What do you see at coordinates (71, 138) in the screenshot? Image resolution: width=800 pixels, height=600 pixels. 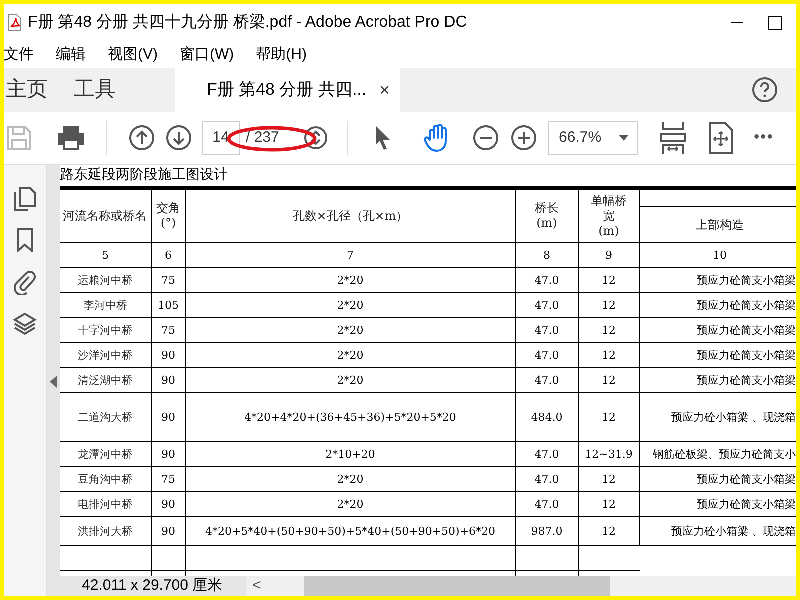 I see `print-icon` at bounding box center [71, 138].